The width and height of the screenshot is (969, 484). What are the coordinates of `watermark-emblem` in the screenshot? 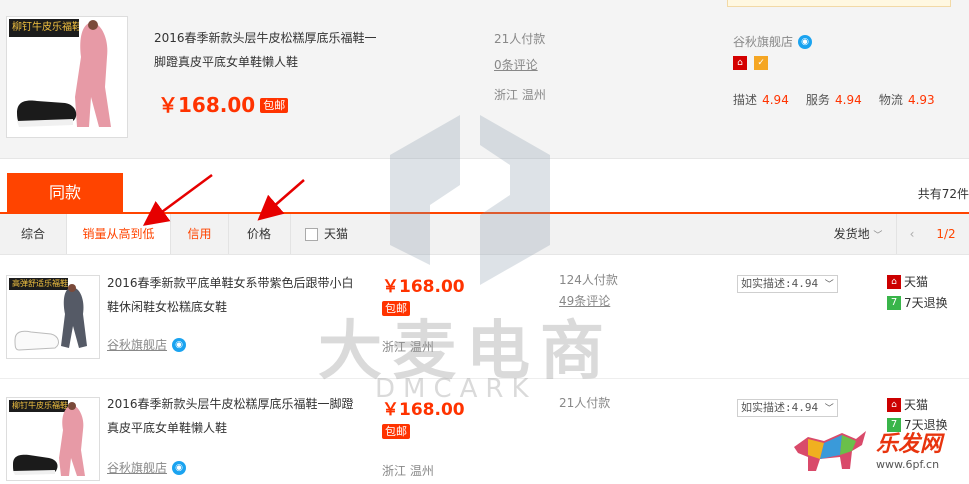 It's located at (470, 200).